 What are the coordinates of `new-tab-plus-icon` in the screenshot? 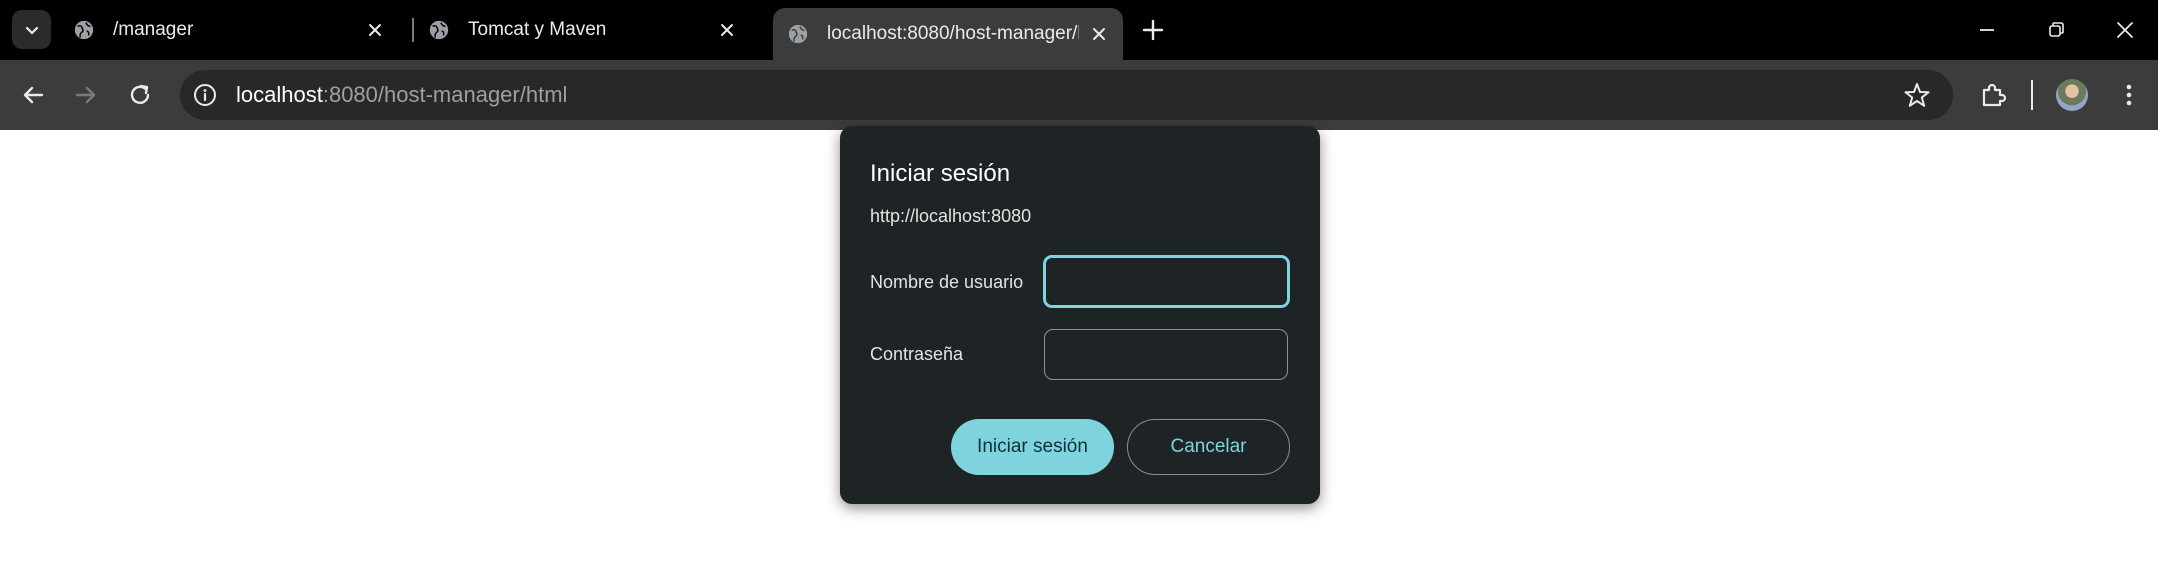 It's located at (1153, 30).